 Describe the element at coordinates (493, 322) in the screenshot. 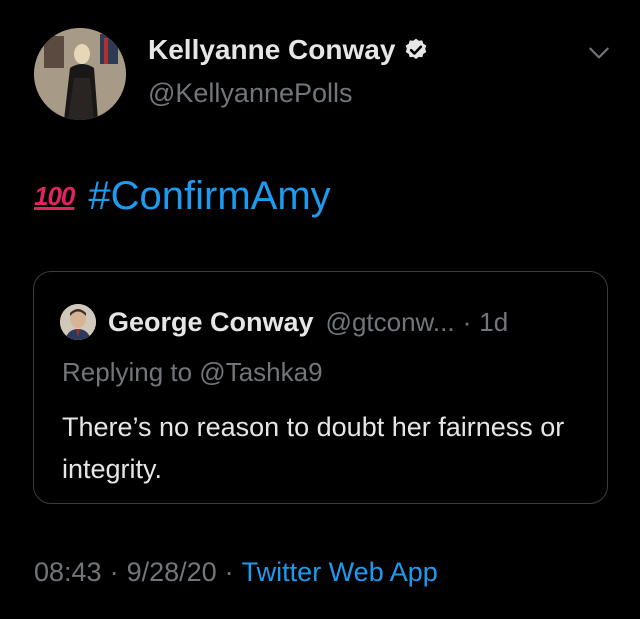

I see `quoted-timestamp: 1d` at that location.